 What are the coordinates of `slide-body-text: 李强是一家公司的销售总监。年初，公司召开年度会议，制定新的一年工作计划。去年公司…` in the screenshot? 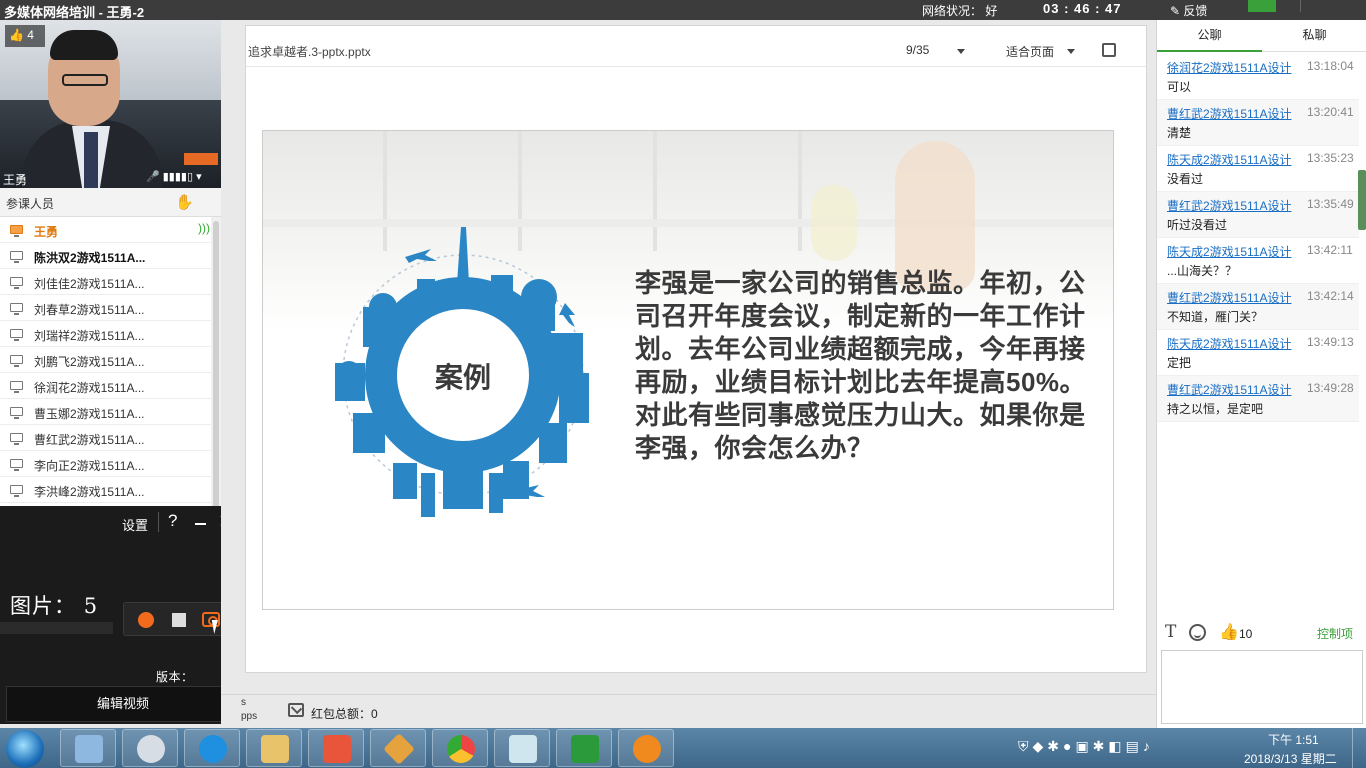 It's located at (861, 365).